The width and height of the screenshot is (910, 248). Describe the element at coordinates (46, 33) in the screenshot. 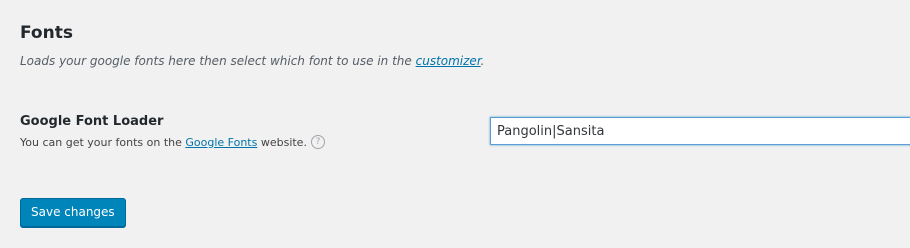

I see `section-title: Fonts` at that location.